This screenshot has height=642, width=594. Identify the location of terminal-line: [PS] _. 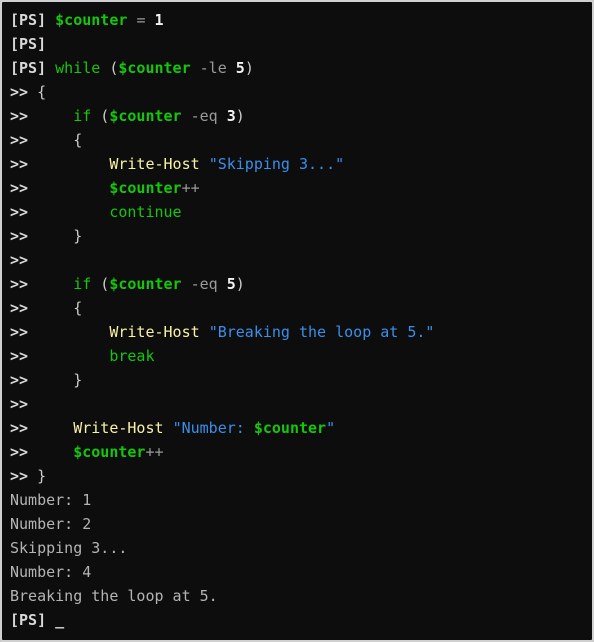
(301, 620).